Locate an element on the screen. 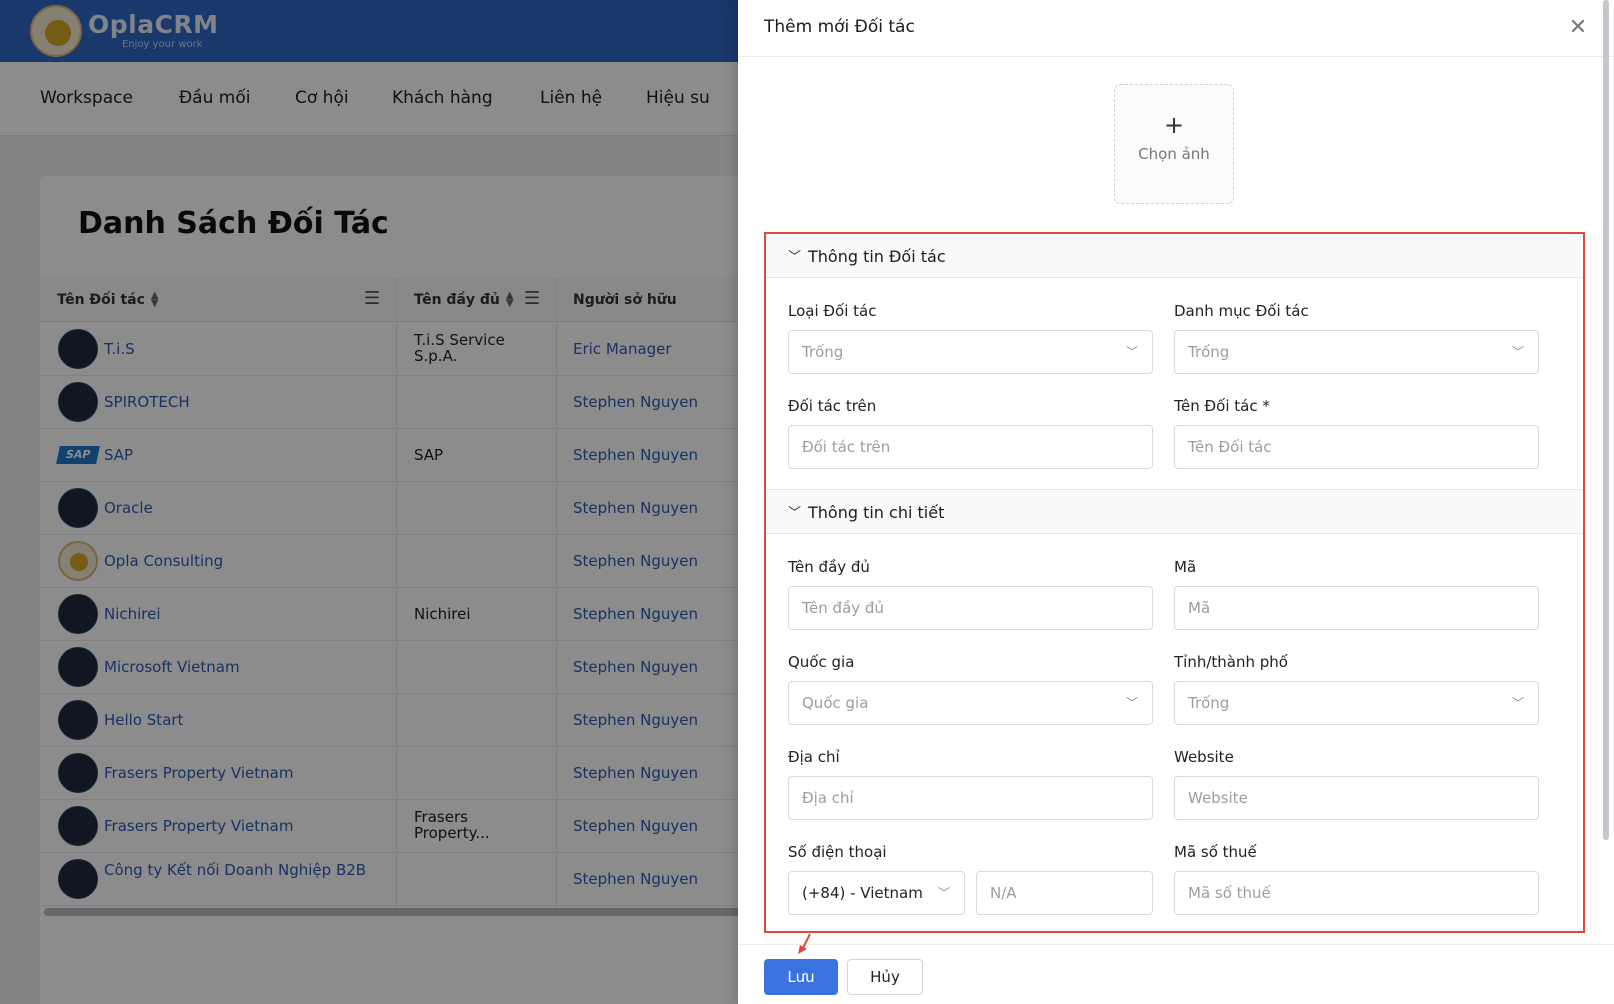  section-title: Thông tin chi tiết is located at coordinates (876, 512).